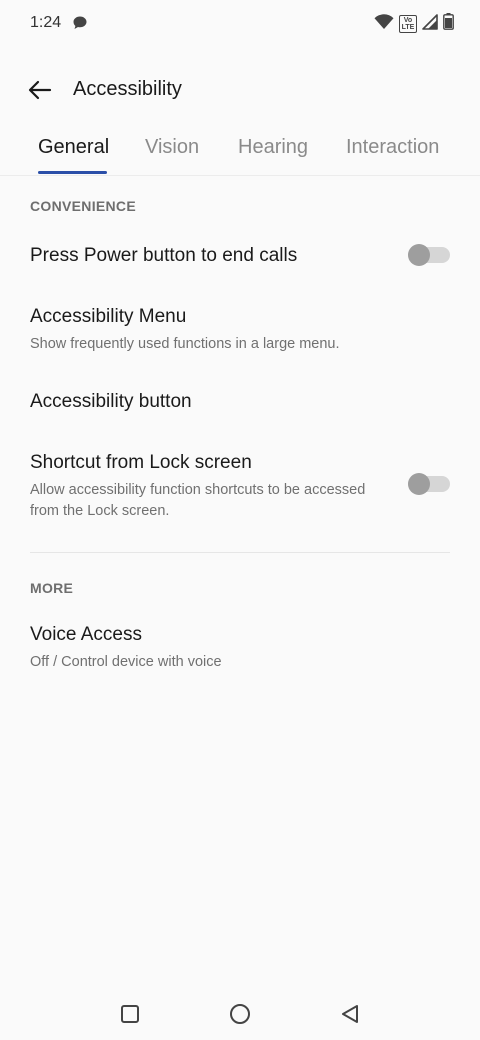 Image resolution: width=480 pixels, height=1040 pixels. What do you see at coordinates (72, 172) in the screenshot?
I see `active-tab-indicator` at bounding box center [72, 172].